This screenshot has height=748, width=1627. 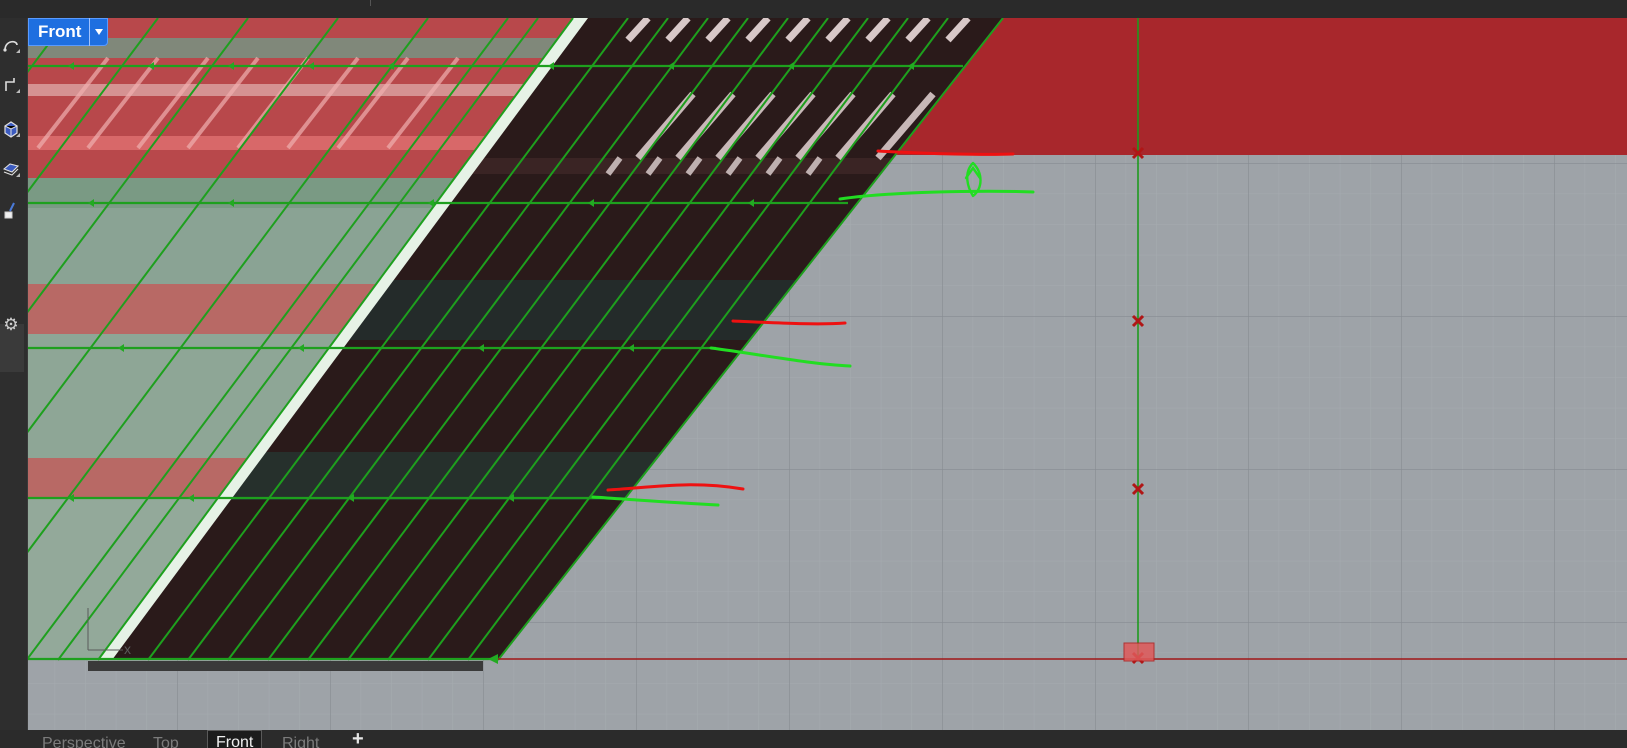 I want to click on viewport-tabs: Perspective Top Front Right +, so click(x=813, y=738).